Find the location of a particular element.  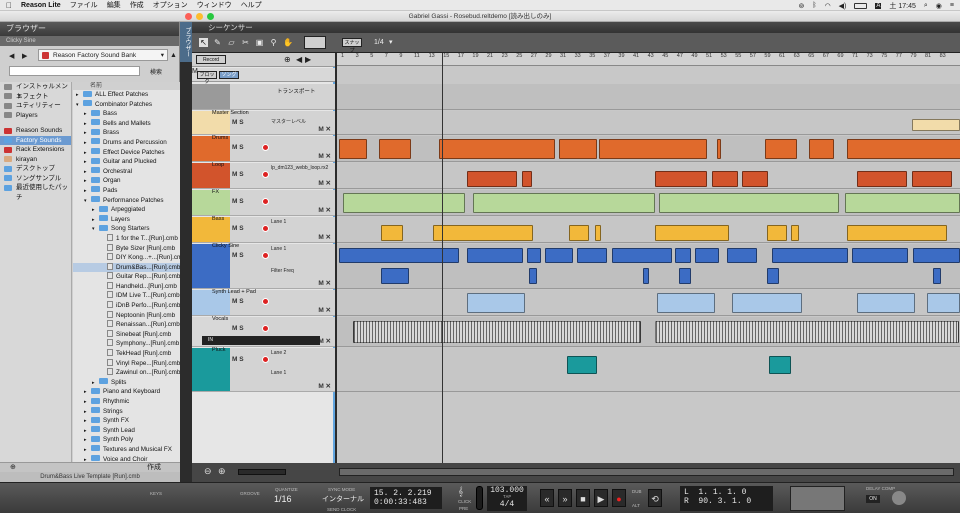

battery-icon is located at coordinates (861, 5).